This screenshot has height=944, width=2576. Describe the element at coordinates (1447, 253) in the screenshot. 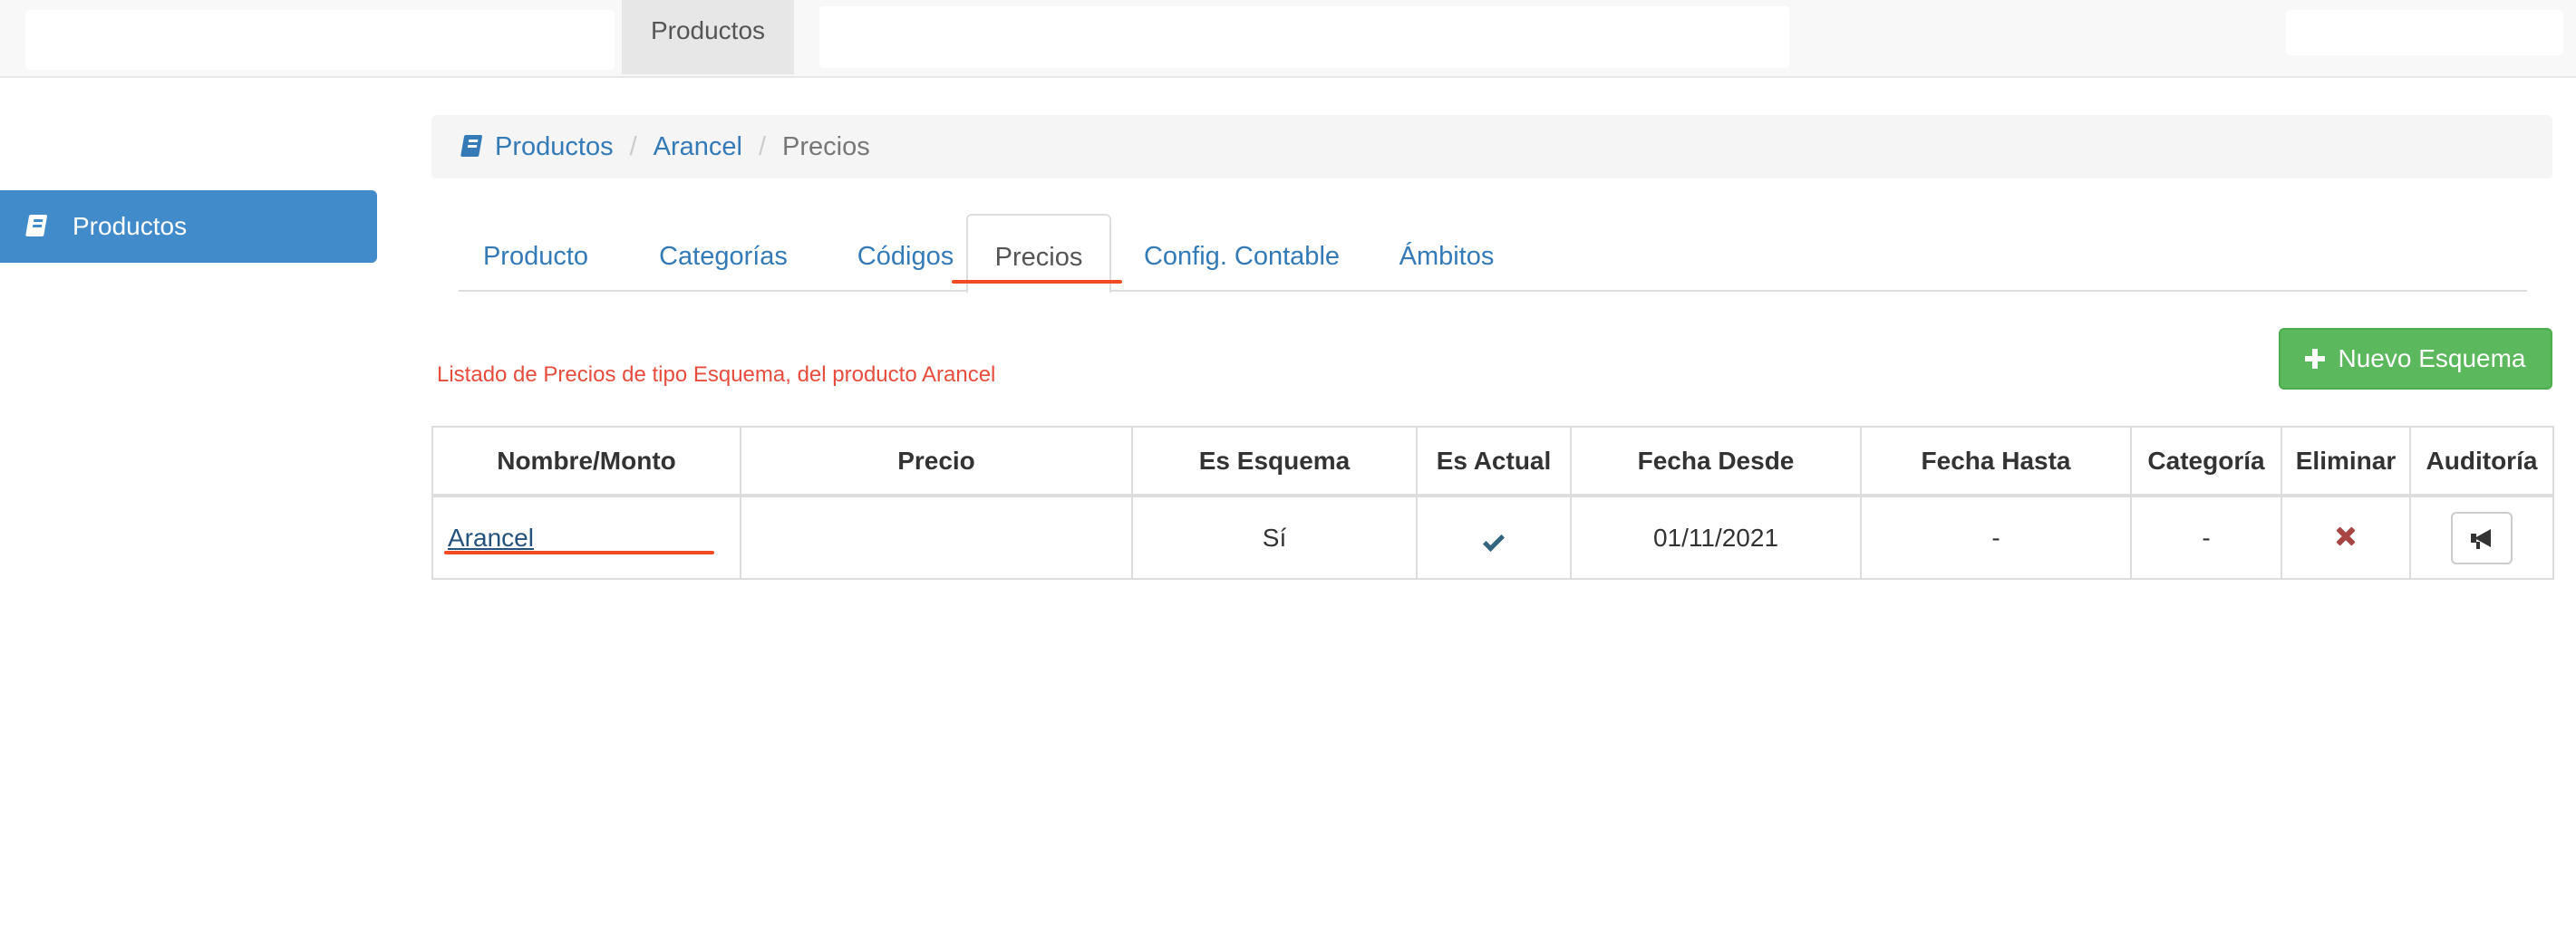

I see `tab-ambitos: Ámbitos` at that location.